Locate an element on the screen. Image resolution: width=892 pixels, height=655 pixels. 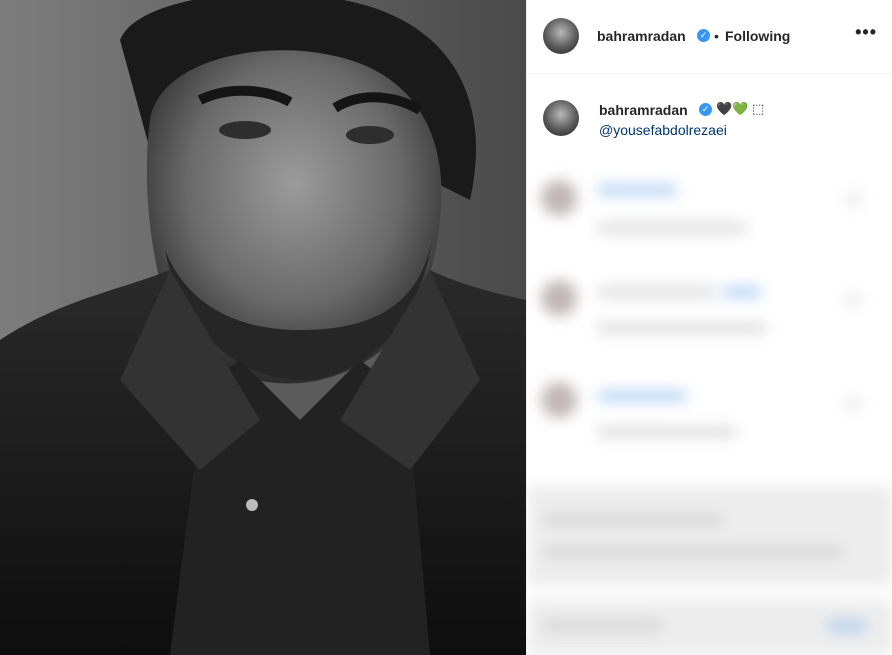
caption-mention-link: @yousefabdolrezaei is located at coordinates (663, 130).